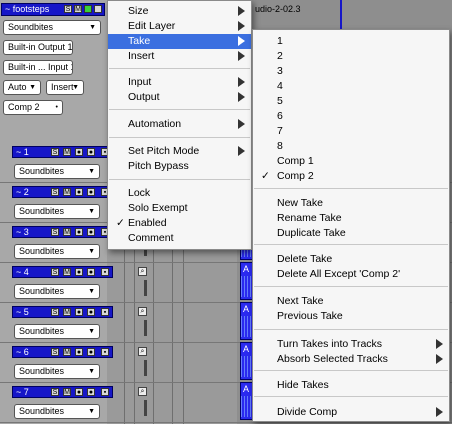  What do you see at coordinates (351, 203) in the screenshot?
I see `take-menu-item-new-take: New Take` at bounding box center [351, 203].